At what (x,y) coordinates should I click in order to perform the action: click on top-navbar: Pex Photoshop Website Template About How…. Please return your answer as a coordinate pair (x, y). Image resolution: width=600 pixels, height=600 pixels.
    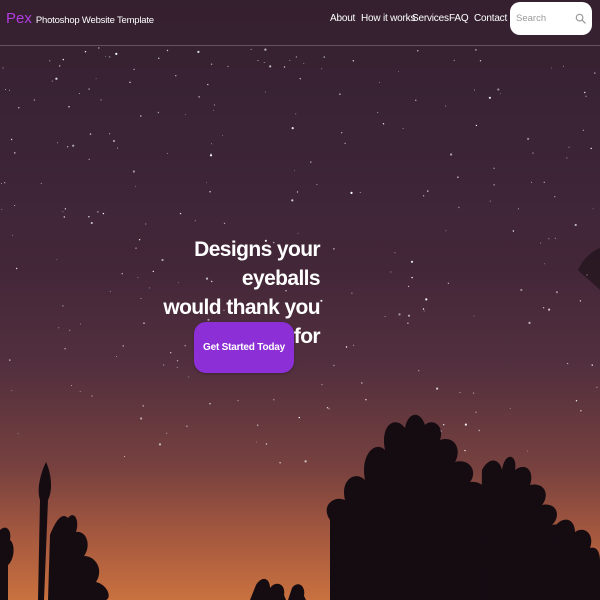
    Looking at the image, I should click on (300, 23).